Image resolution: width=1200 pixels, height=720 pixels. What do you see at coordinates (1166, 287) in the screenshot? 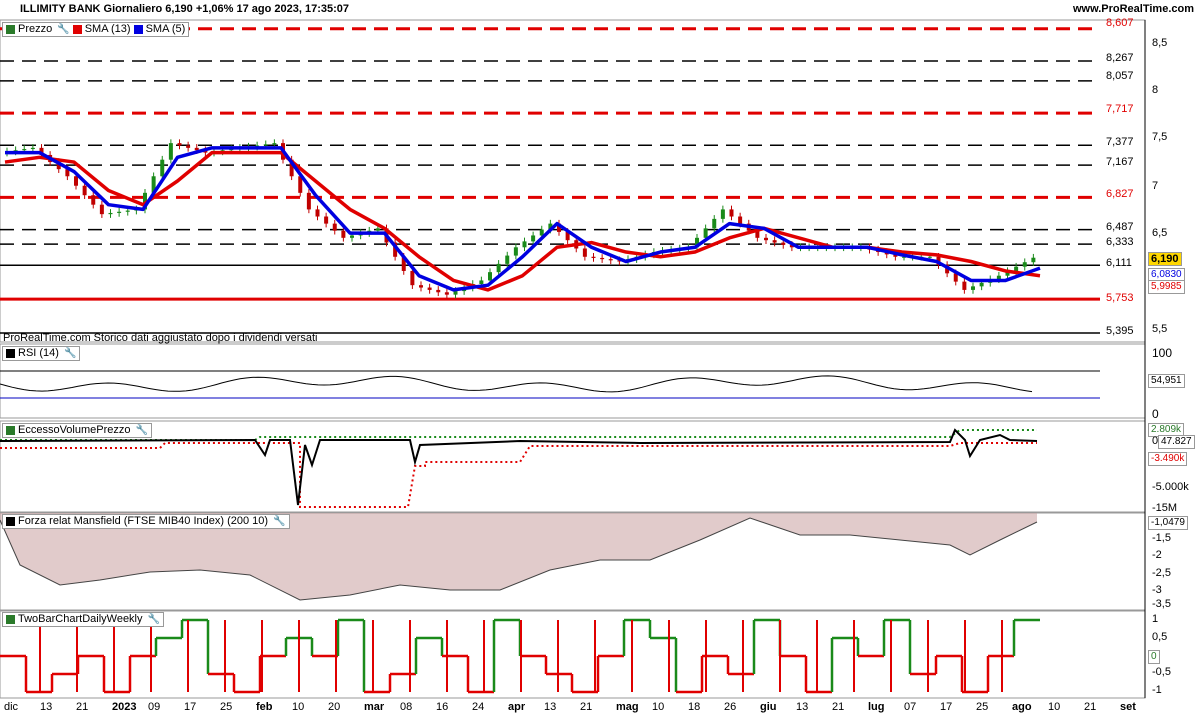
I see `sma13-badge: 5,9985` at bounding box center [1166, 287].